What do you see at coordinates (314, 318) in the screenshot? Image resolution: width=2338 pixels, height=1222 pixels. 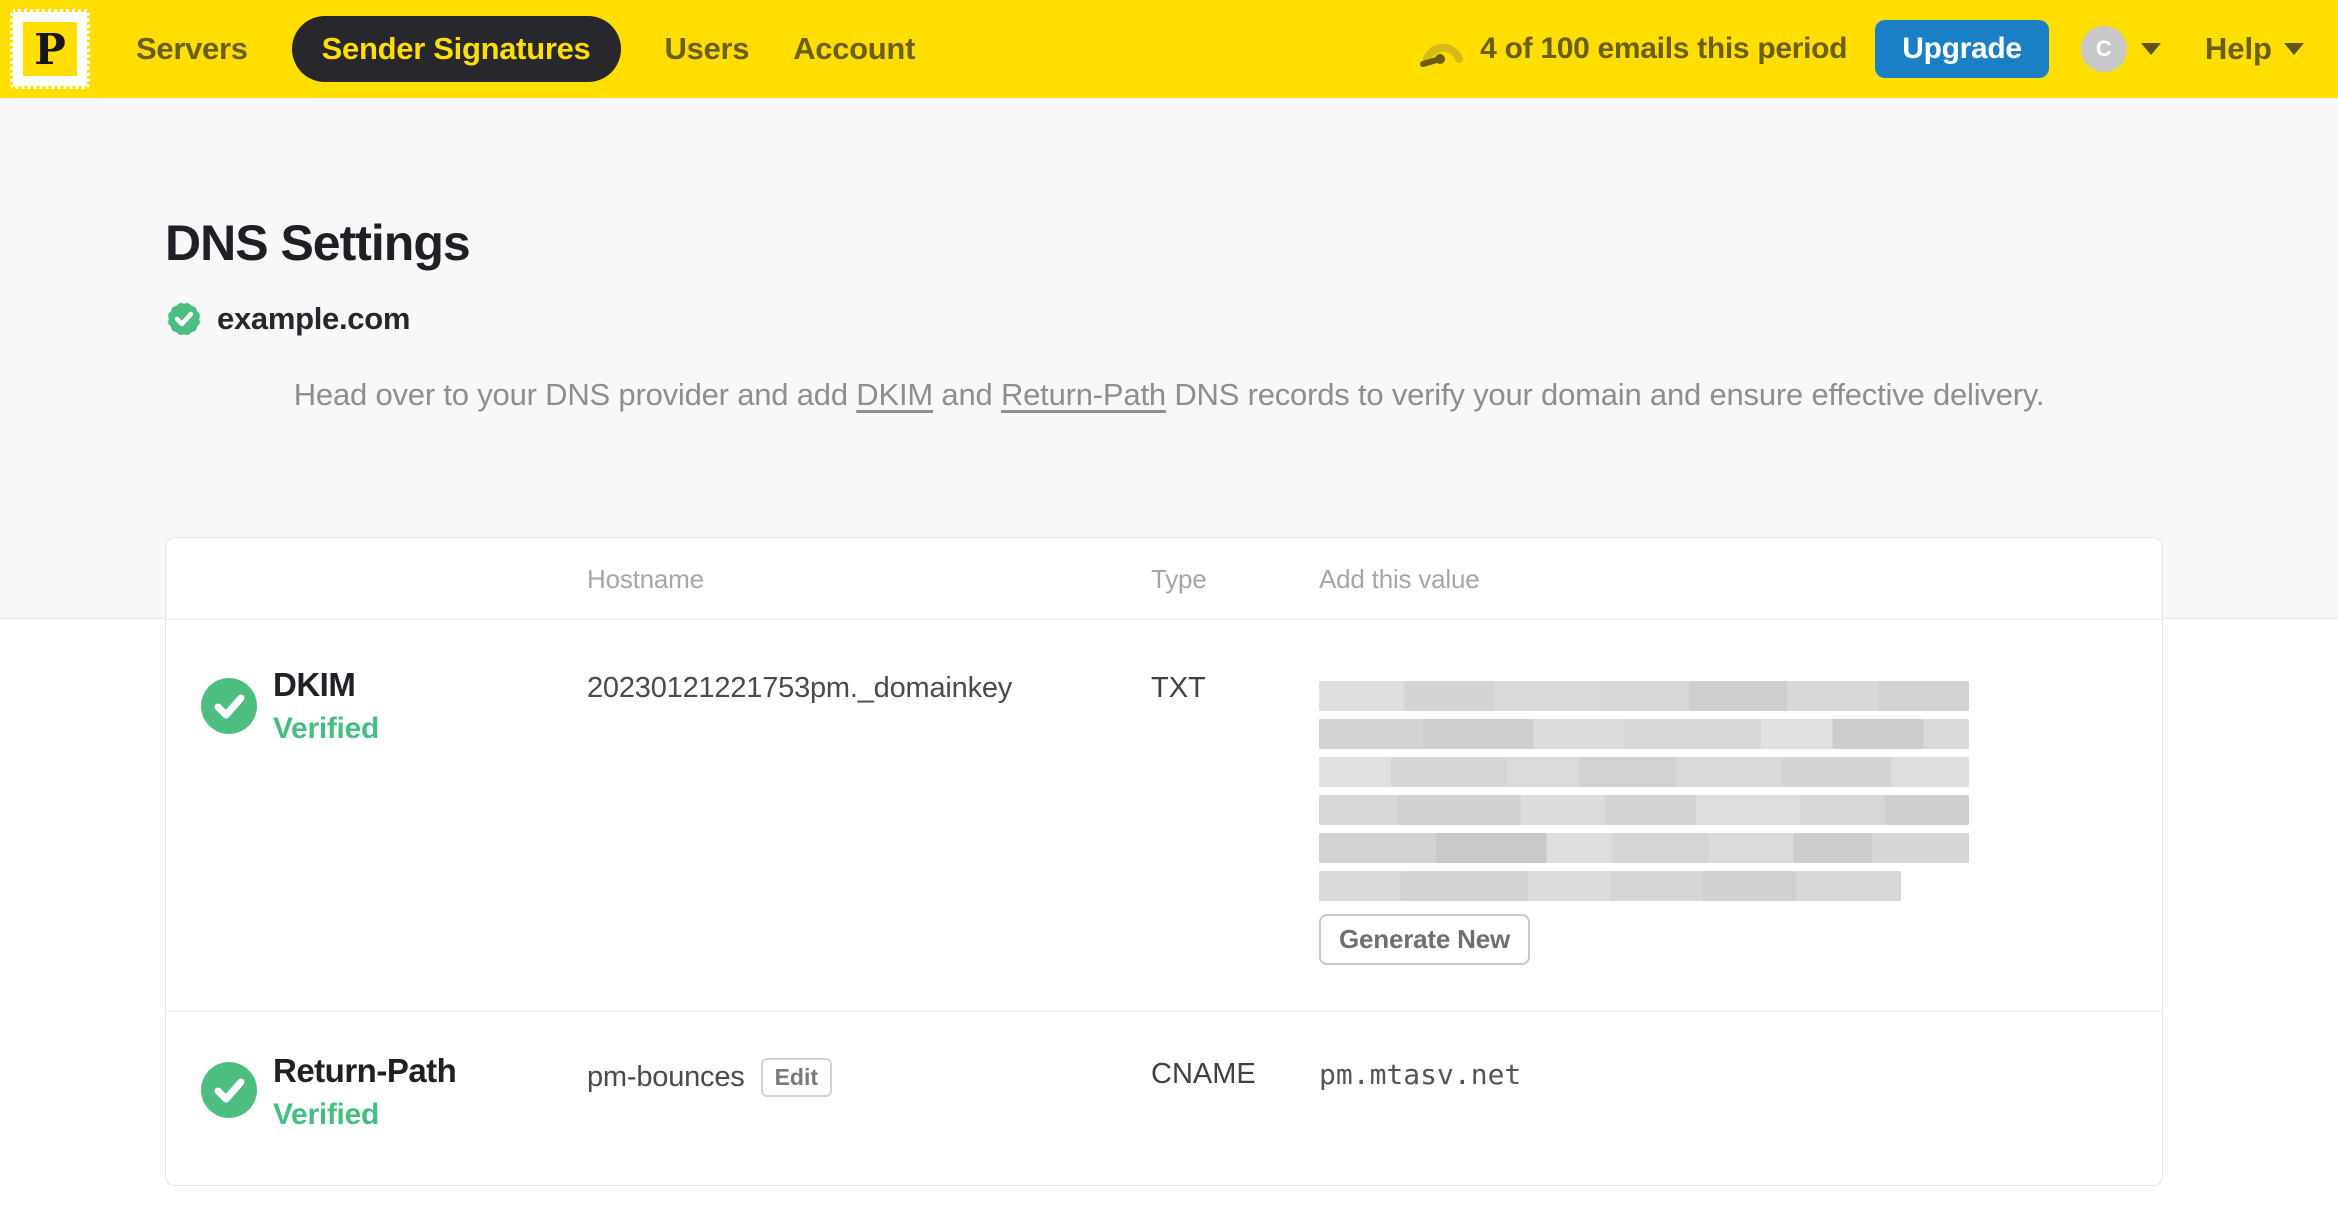 I see `domain-name: example.com` at bounding box center [314, 318].